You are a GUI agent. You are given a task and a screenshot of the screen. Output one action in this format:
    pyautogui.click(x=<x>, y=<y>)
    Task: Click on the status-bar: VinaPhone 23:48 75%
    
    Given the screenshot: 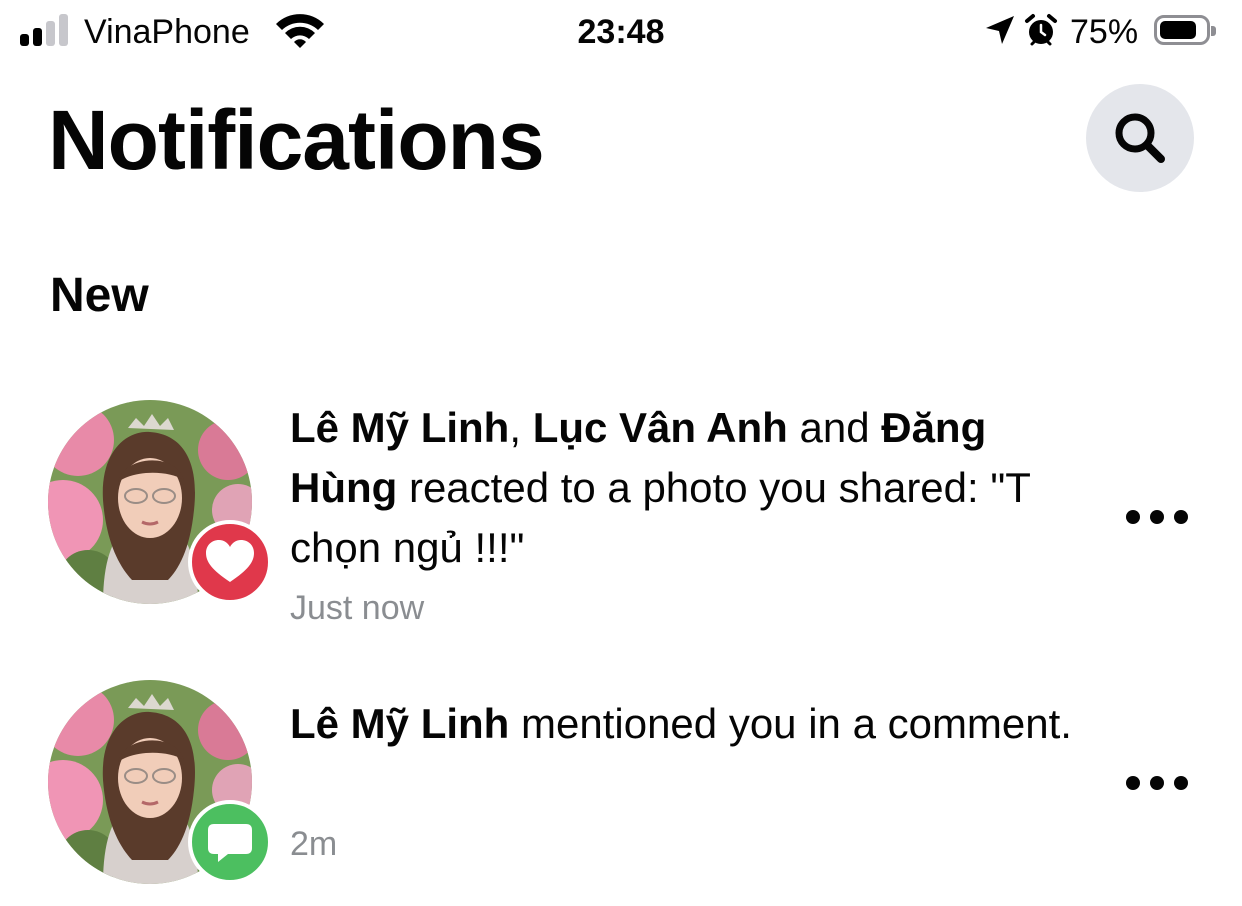 What is the action you would take?
    pyautogui.click(x=621, y=33)
    